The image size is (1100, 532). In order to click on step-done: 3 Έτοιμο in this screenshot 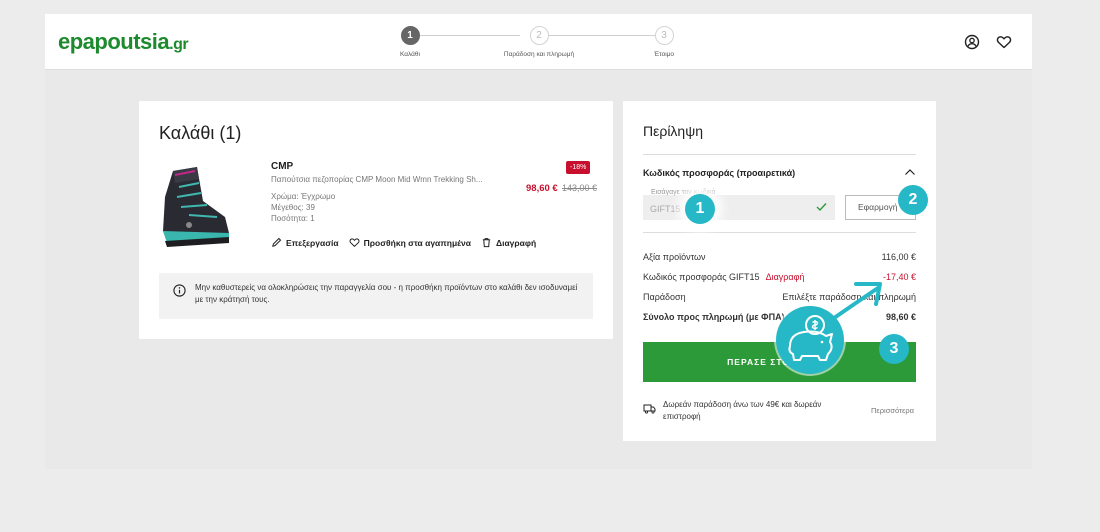, I will do `click(664, 42)`.